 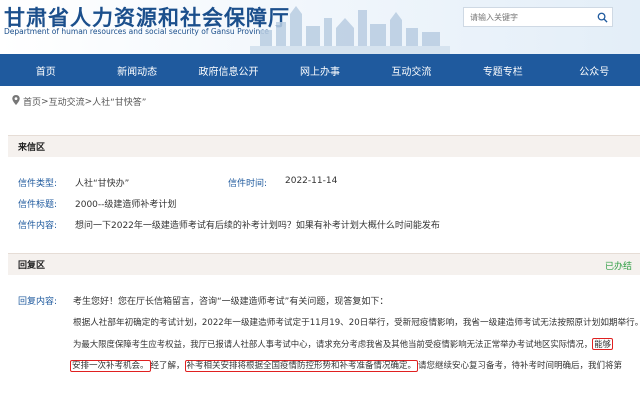 I want to click on letter-section-header: 来信区, so click(x=324, y=146).